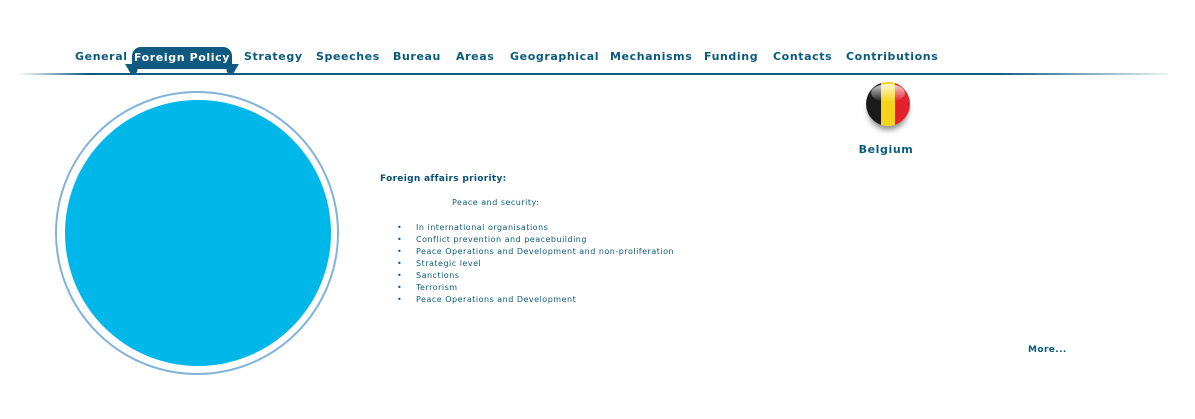 Image resolution: width=1195 pixels, height=419 pixels. What do you see at coordinates (802, 59) in the screenshot?
I see `tab-contacts: Contacts` at bounding box center [802, 59].